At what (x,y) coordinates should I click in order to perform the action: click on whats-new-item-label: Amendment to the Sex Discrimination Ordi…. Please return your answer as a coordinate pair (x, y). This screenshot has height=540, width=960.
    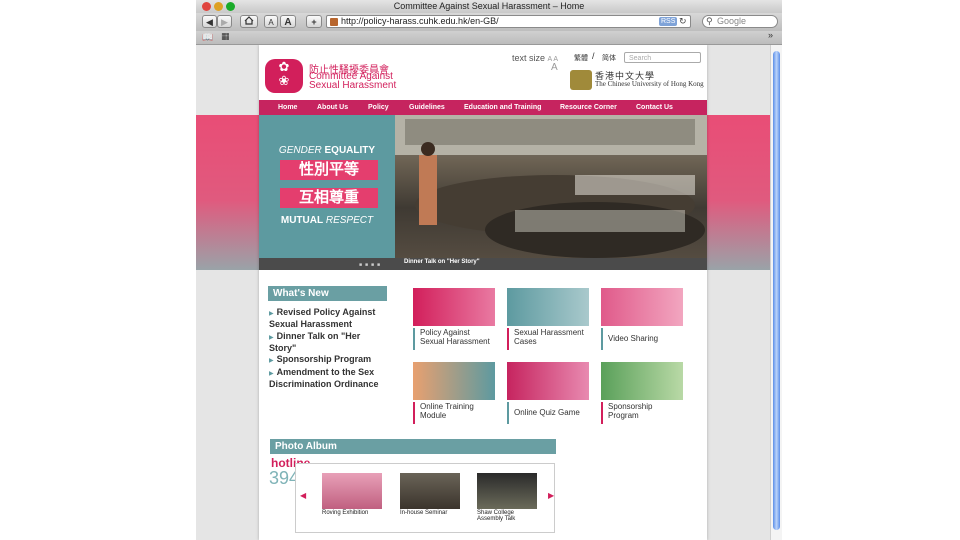
    Looking at the image, I should click on (324, 378).